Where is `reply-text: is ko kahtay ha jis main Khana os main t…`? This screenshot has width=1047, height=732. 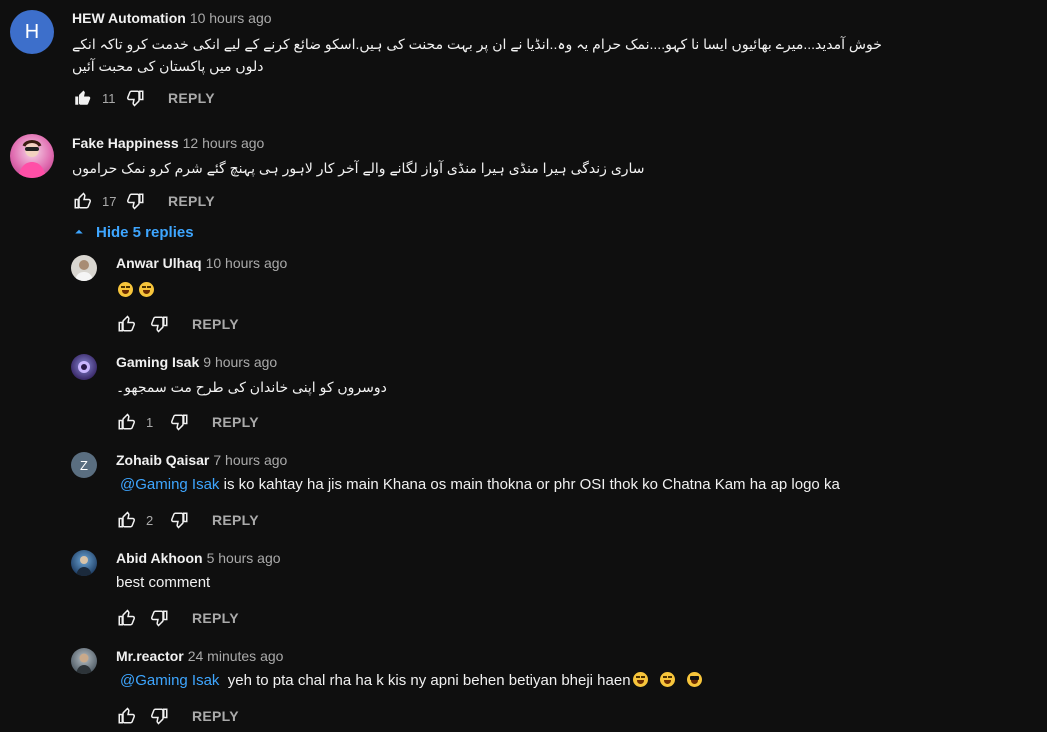
reply-text: is ko kahtay ha jis main Khana os main t… is located at coordinates (529, 484).